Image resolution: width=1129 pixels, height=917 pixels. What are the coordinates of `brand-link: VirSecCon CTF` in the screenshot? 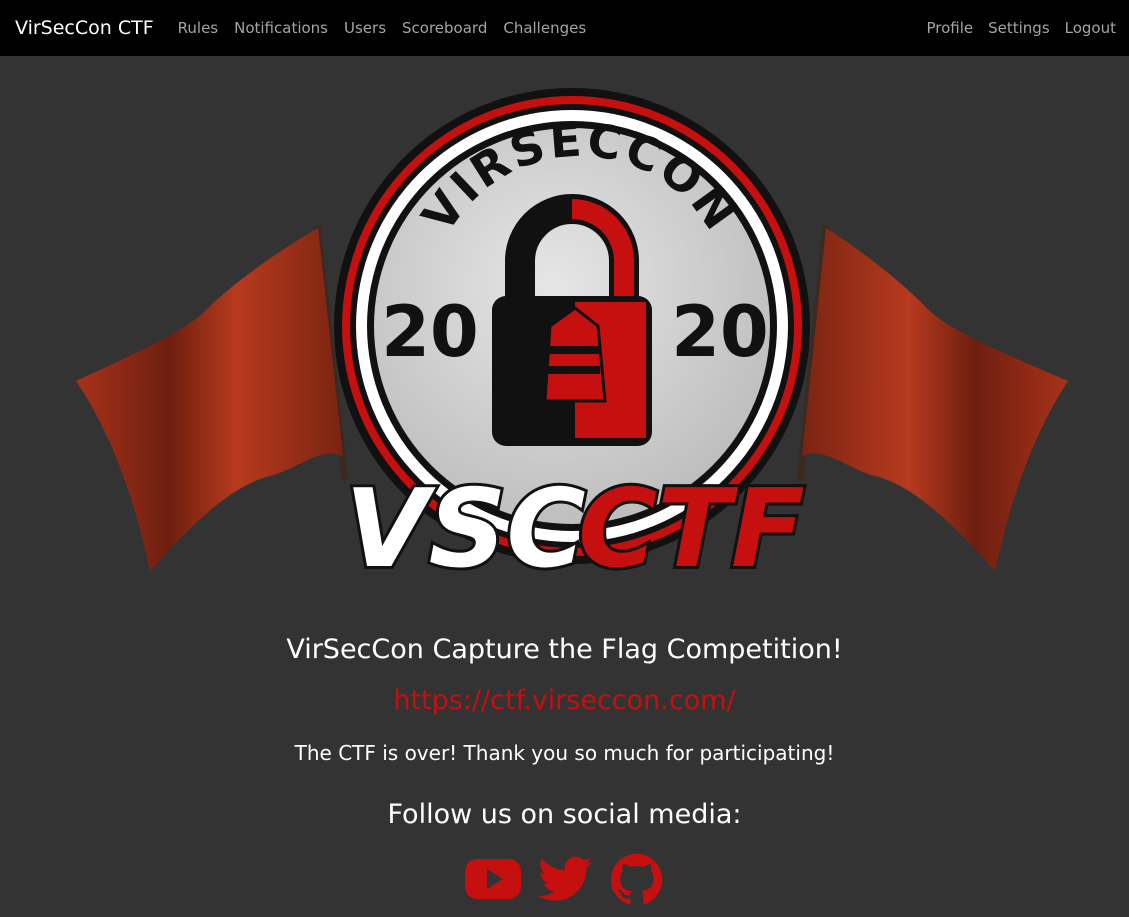 It's located at (84, 28).